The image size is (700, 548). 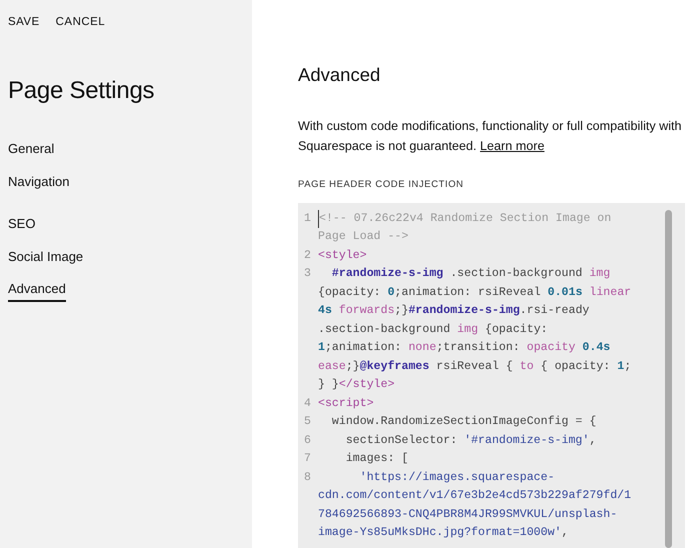 I want to click on code-line: {opacity: 0;animation: rsiReveal 0.01s linear, so click(x=475, y=292).